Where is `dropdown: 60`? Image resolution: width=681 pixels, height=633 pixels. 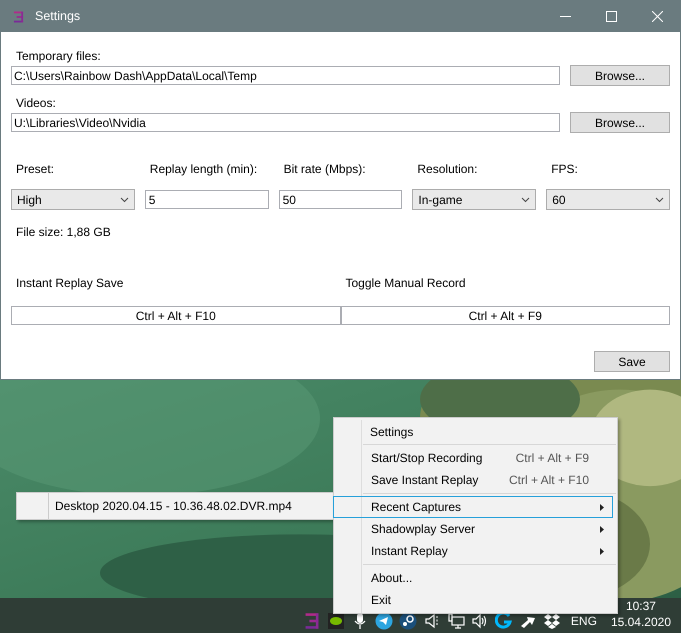
dropdown: 60 is located at coordinates (608, 199).